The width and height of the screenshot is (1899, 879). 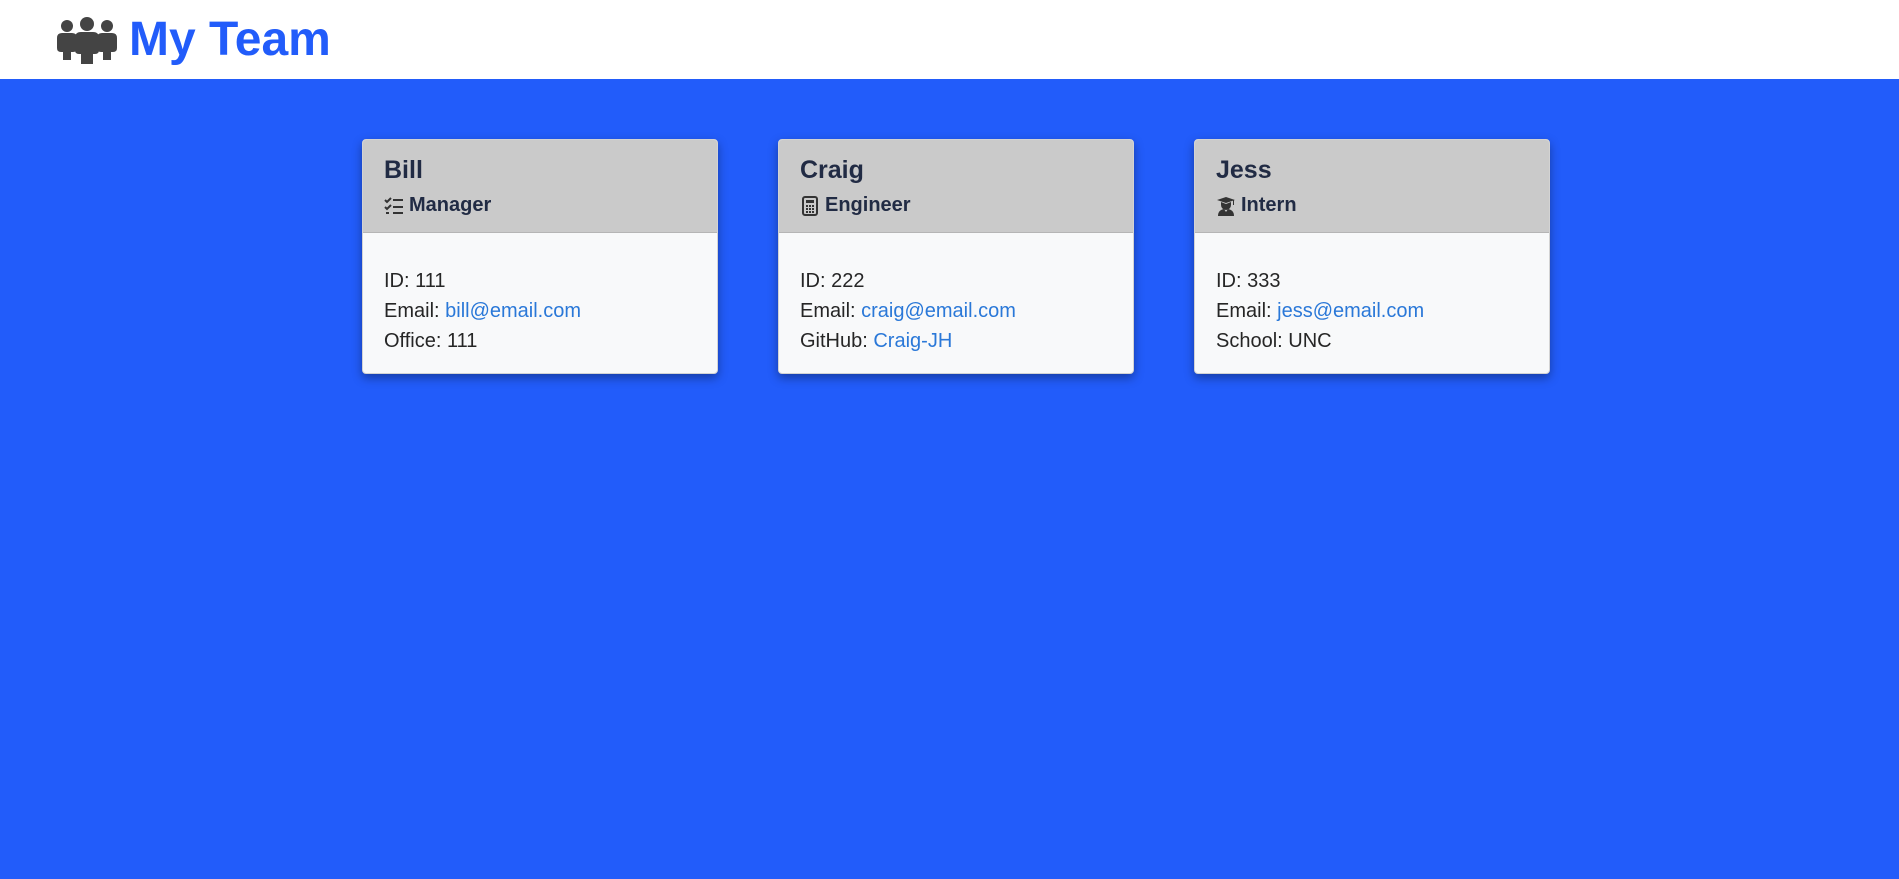 What do you see at coordinates (1274, 341) in the screenshot?
I see `employee-school: School: UNC` at bounding box center [1274, 341].